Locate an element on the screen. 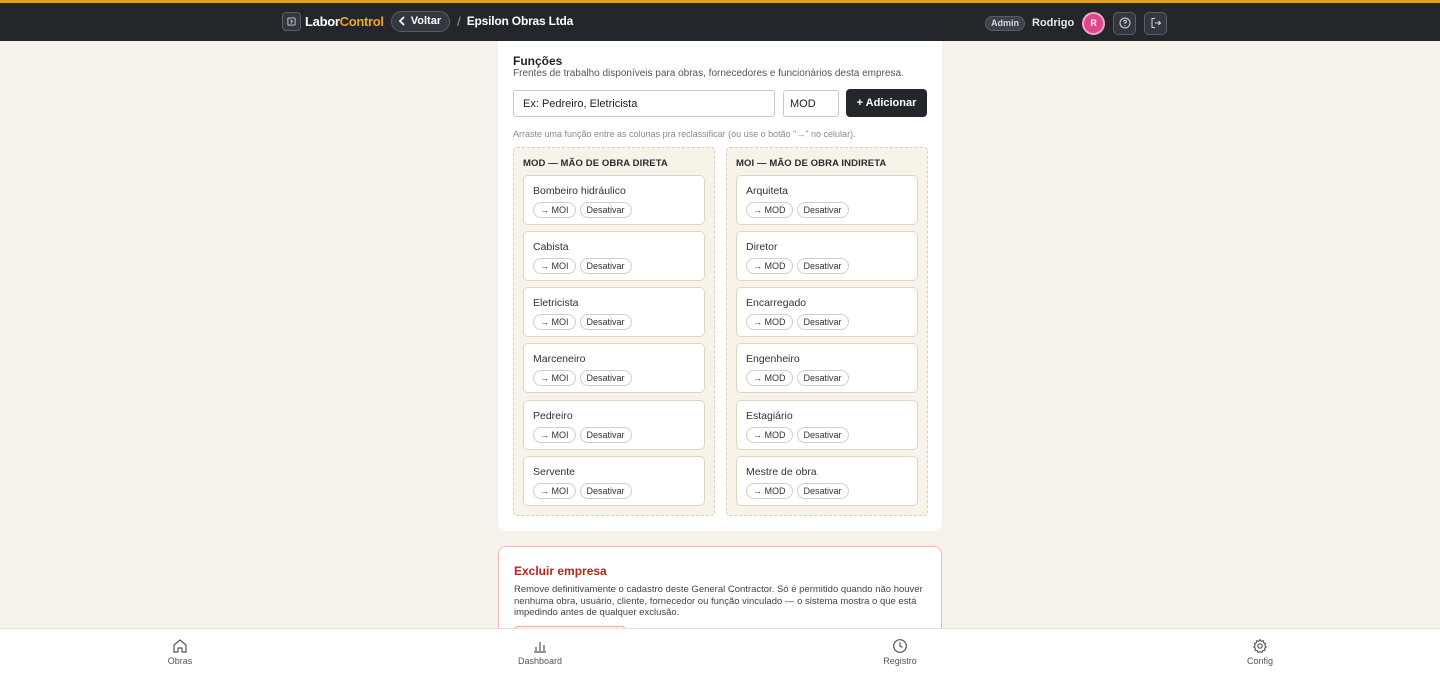  logout-icon is located at coordinates (1156, 23).